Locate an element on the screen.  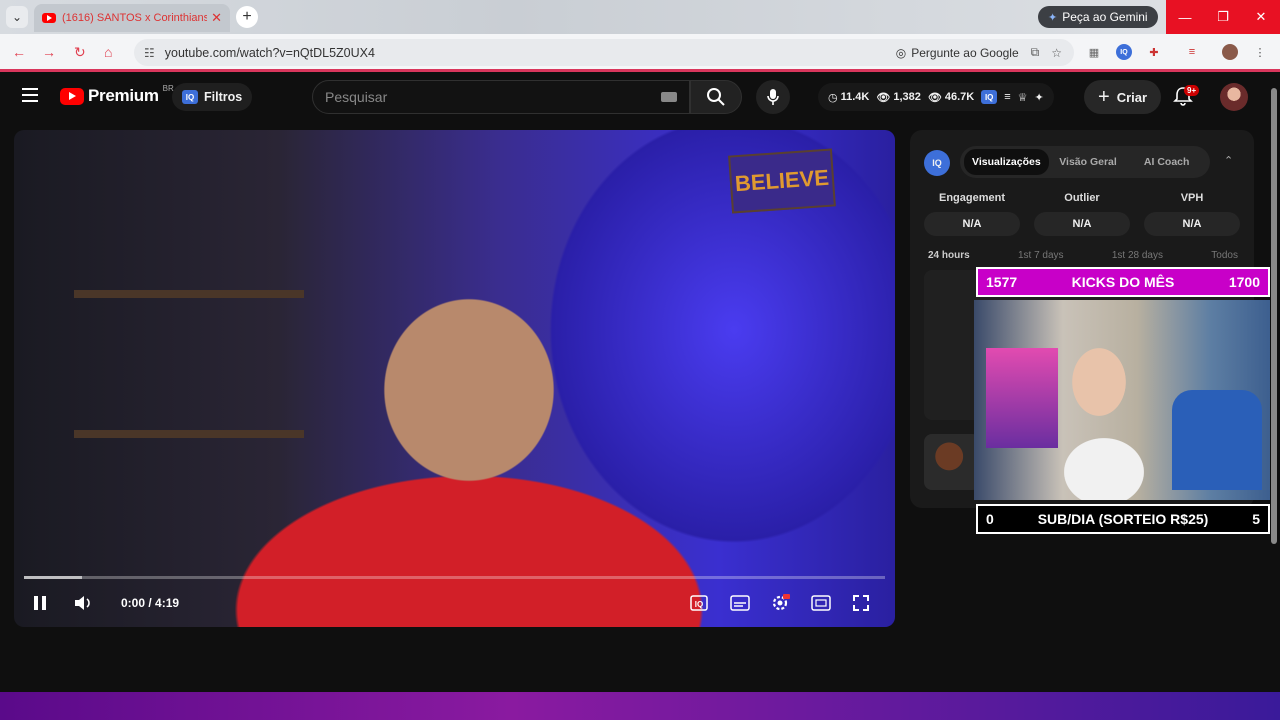
period-28d: 1st 28 days is located at coordinates (1137, 255).